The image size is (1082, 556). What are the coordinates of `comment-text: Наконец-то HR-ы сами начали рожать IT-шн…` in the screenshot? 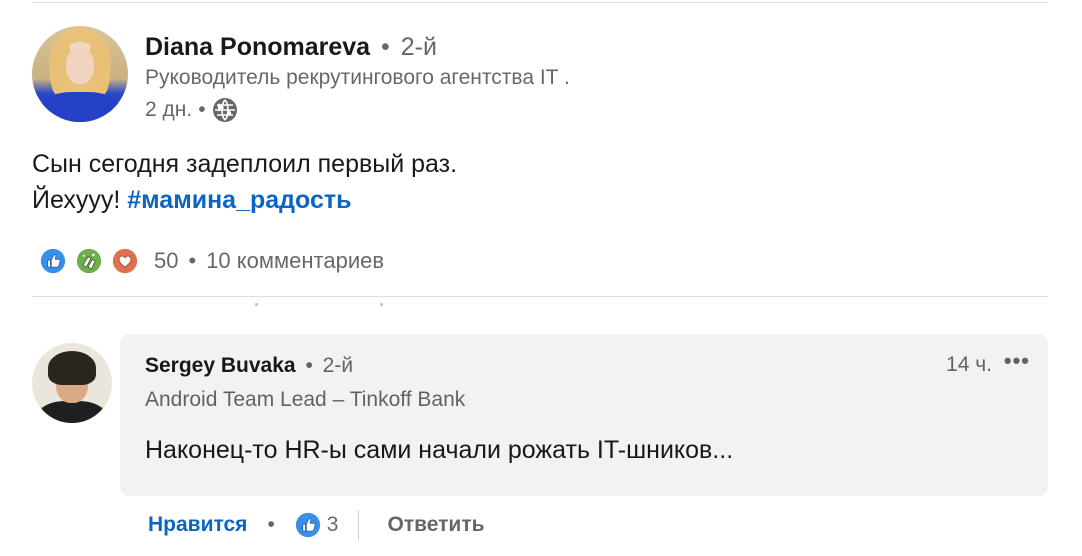 It's located at (439, 450).